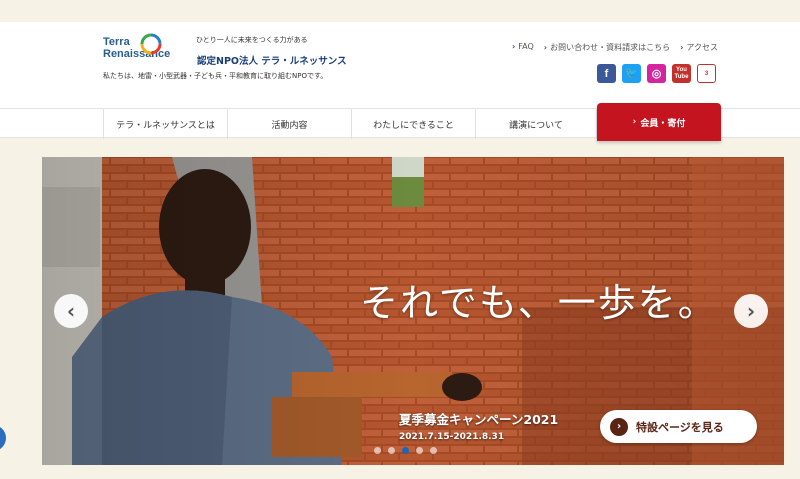 Image resolution: width=800 pixels, height=479 pixels. I want to click on side-widget-tab, so click(3, 438).